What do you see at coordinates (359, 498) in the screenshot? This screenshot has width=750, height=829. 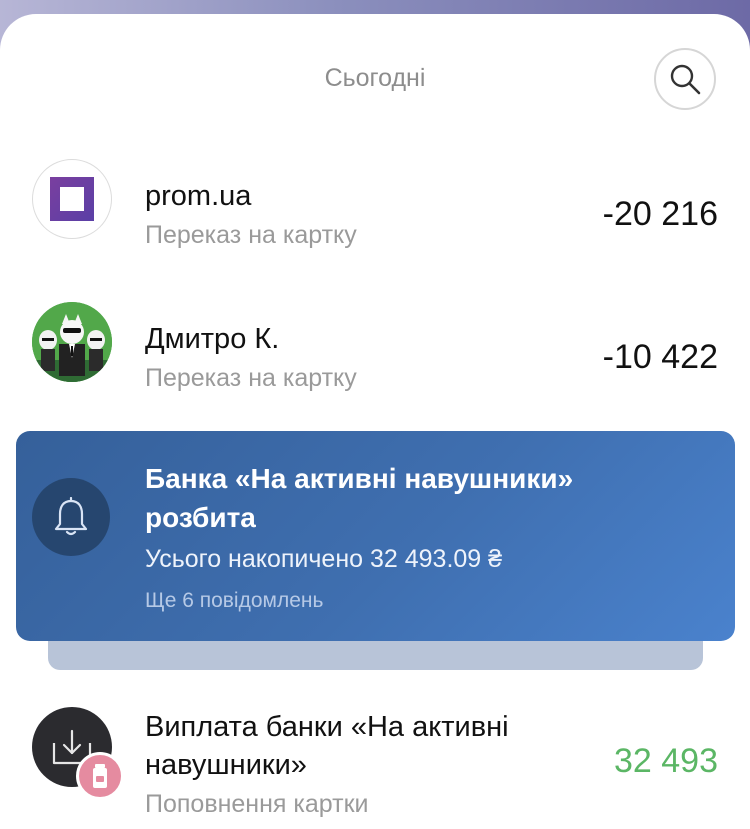 I see `notification-title: Банка «На активні навушники» розбита` at bounding box center [359, 498].